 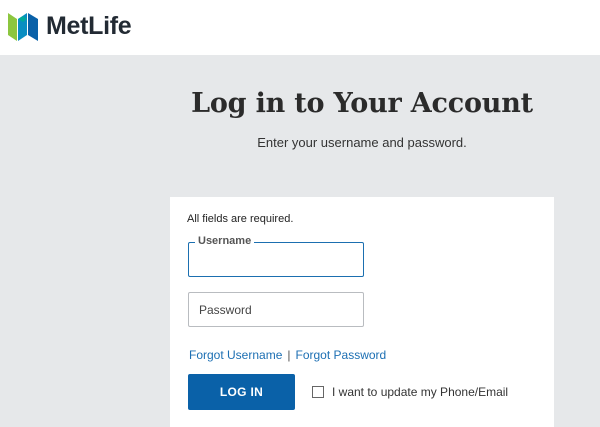 I want to click on password-input, so click(x=276, y=309).